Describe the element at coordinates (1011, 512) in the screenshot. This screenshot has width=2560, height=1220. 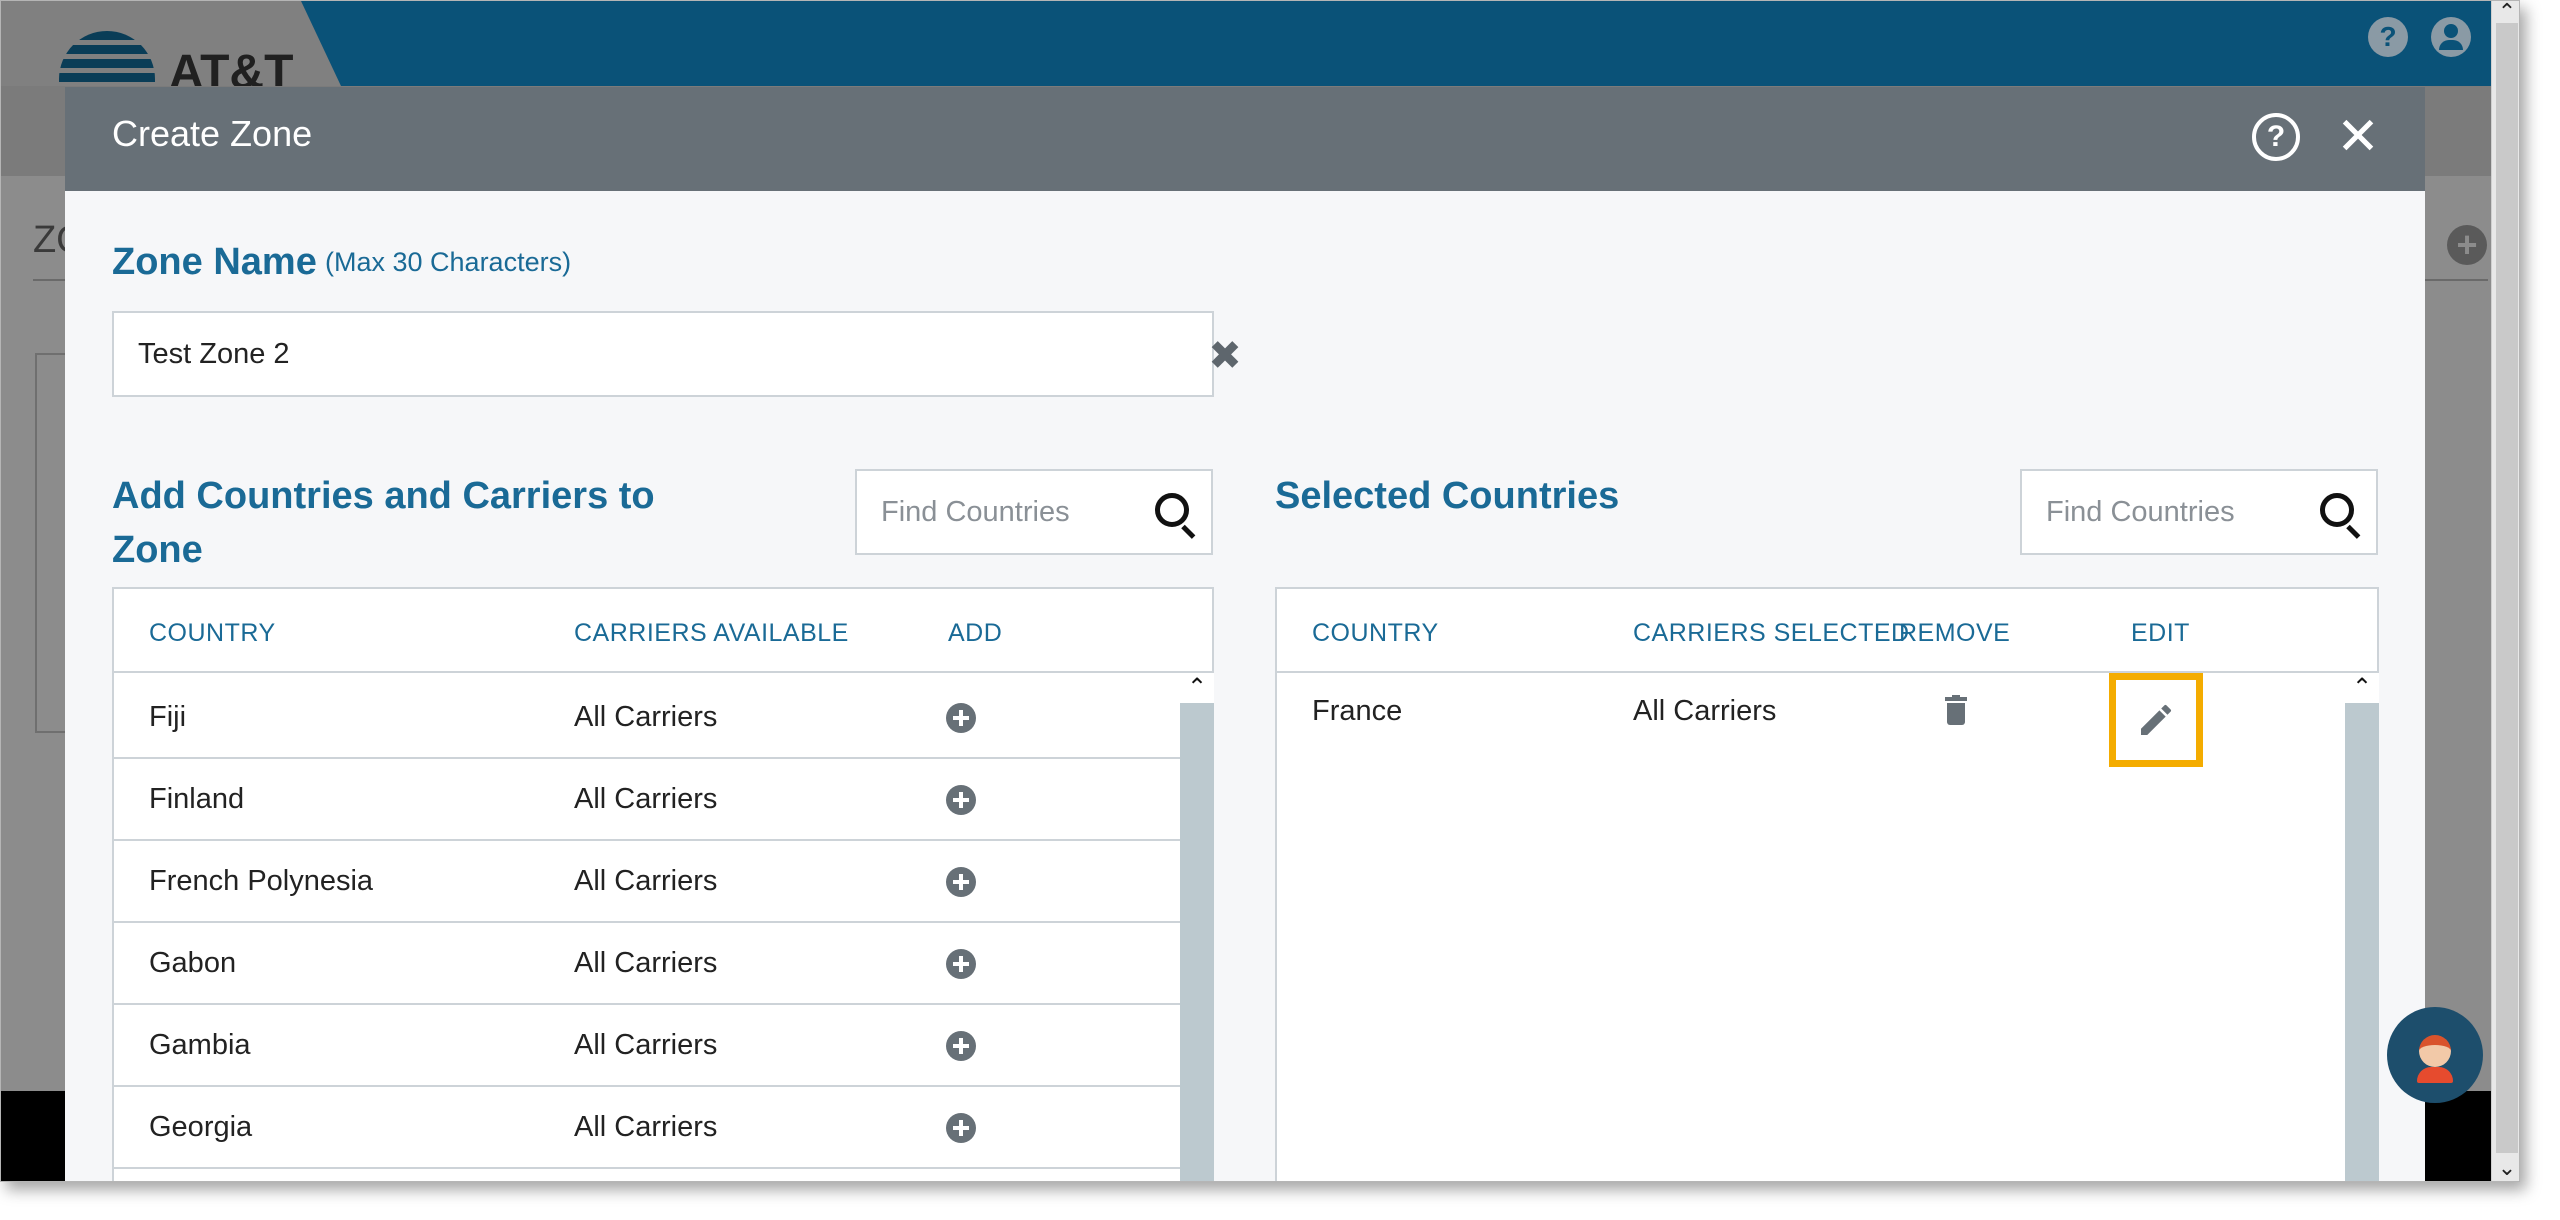
I see `left-search-input` at that location.